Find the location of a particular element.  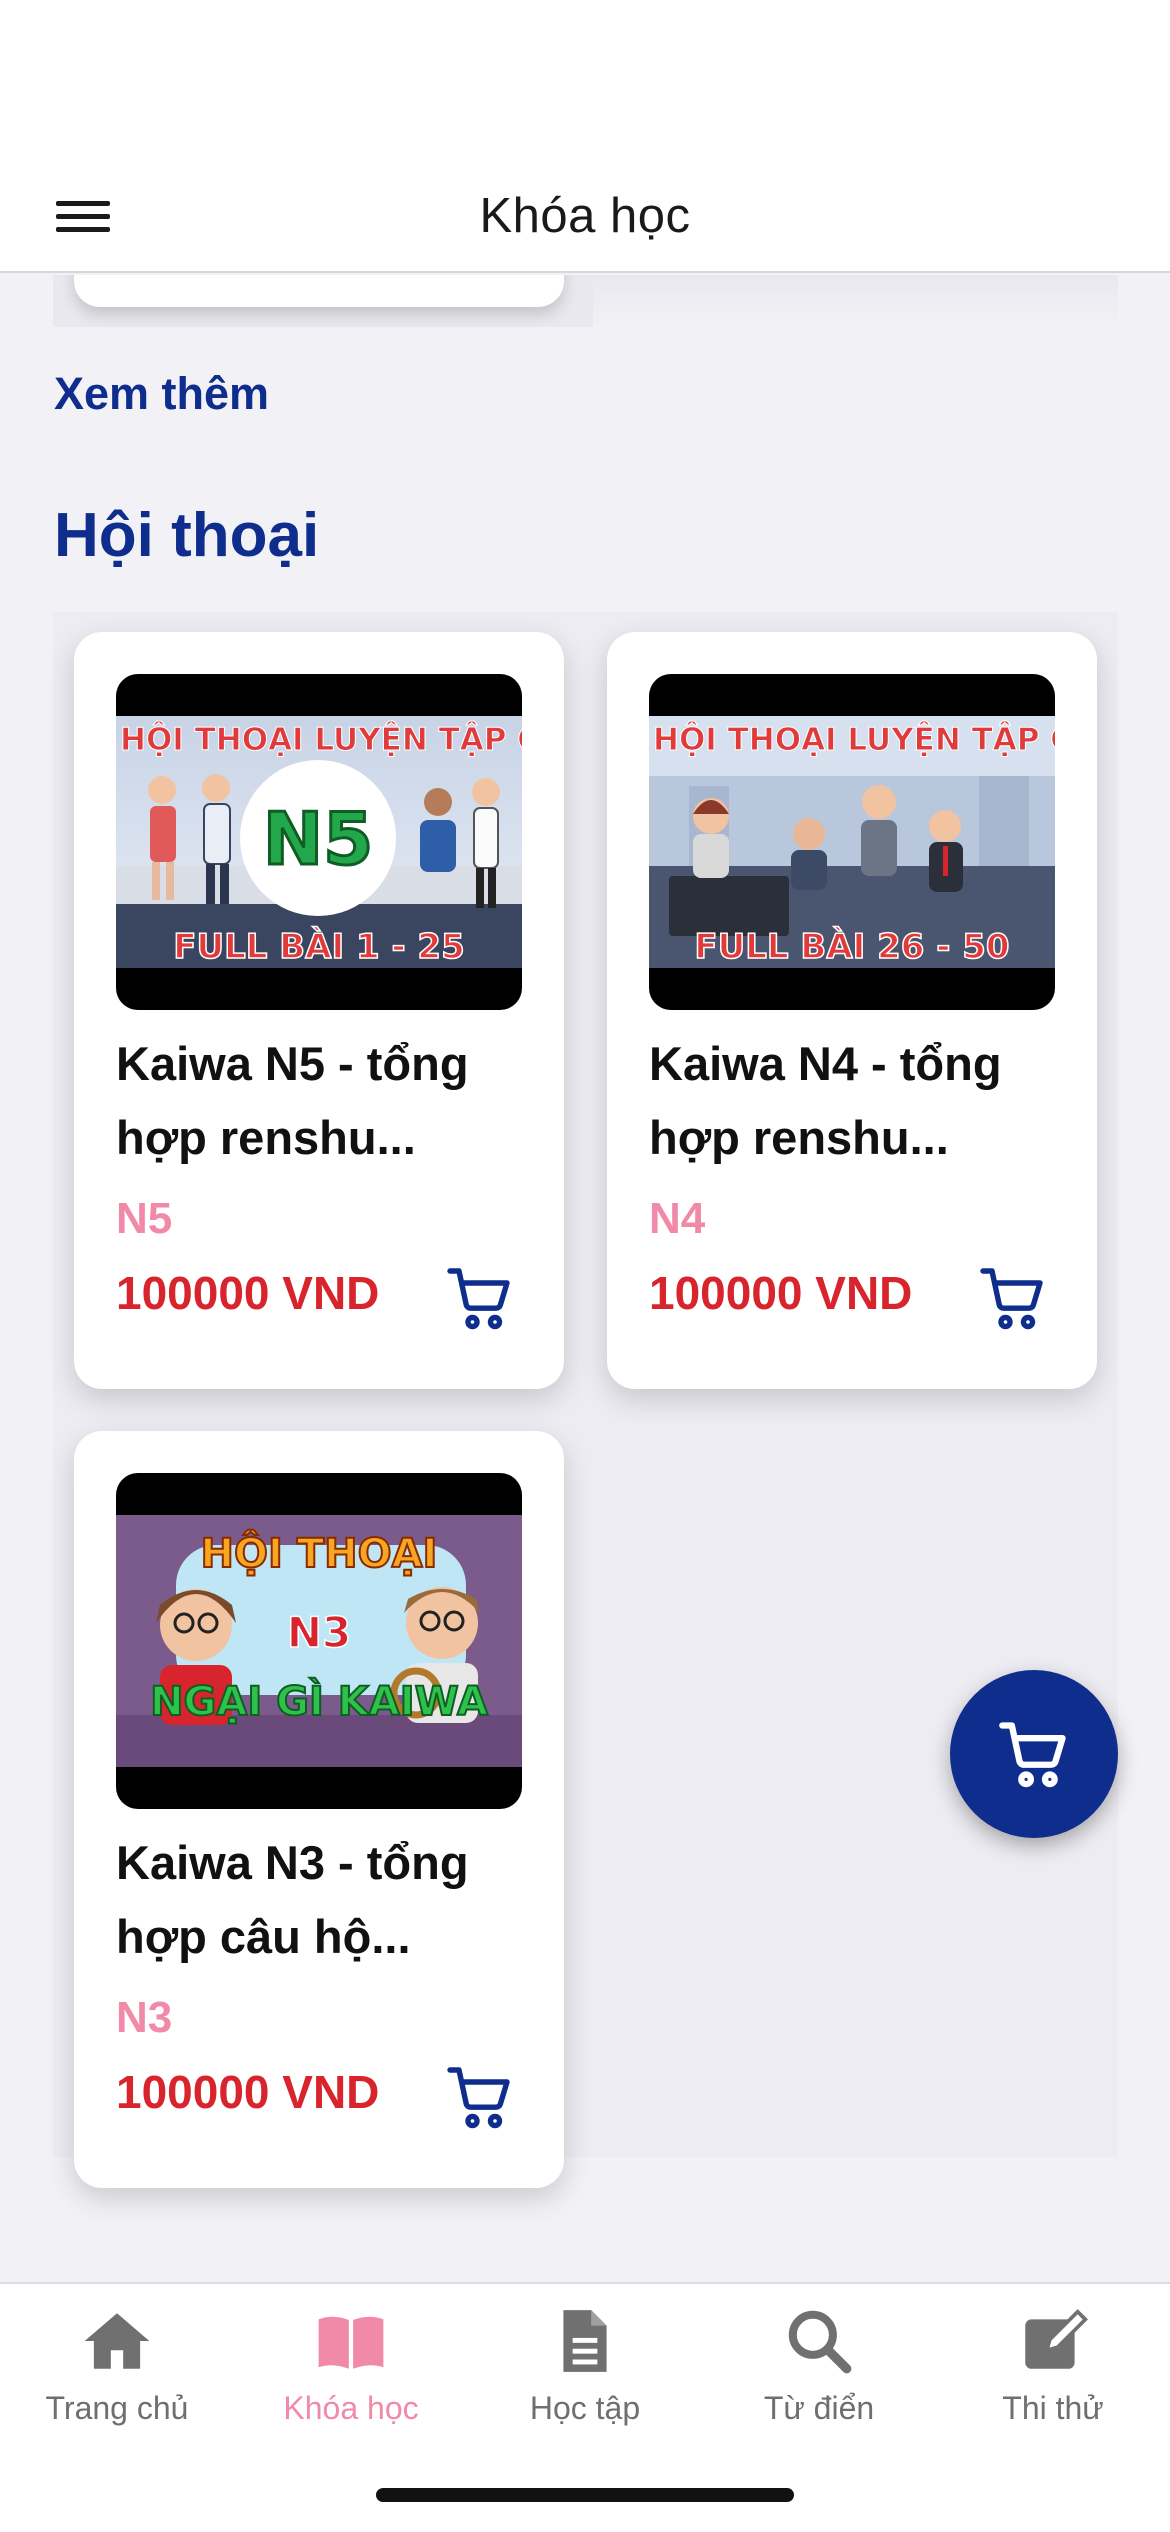

course-level: N5 is located at coordinates (144, 1218).